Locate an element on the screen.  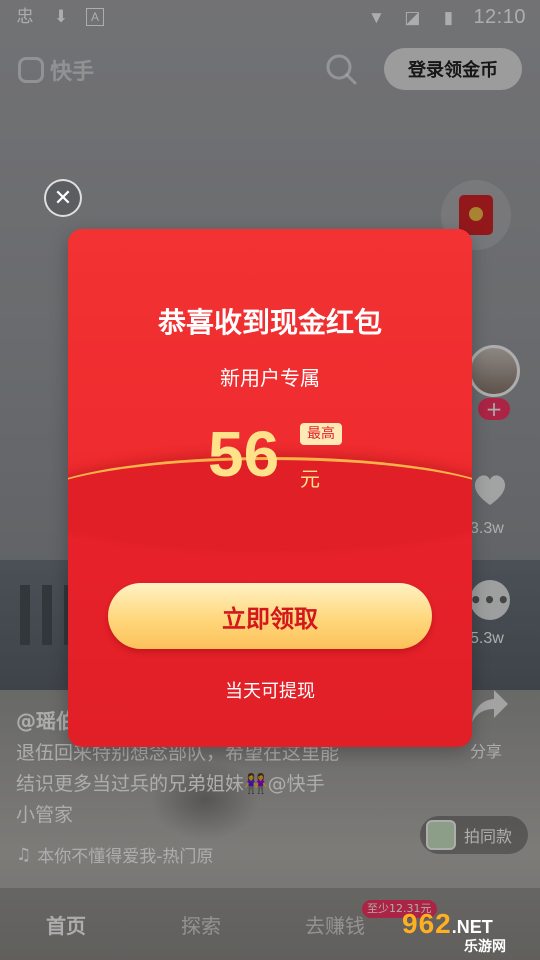
withdraw-note: 当天可提现 is located at coordinates (270, 691).